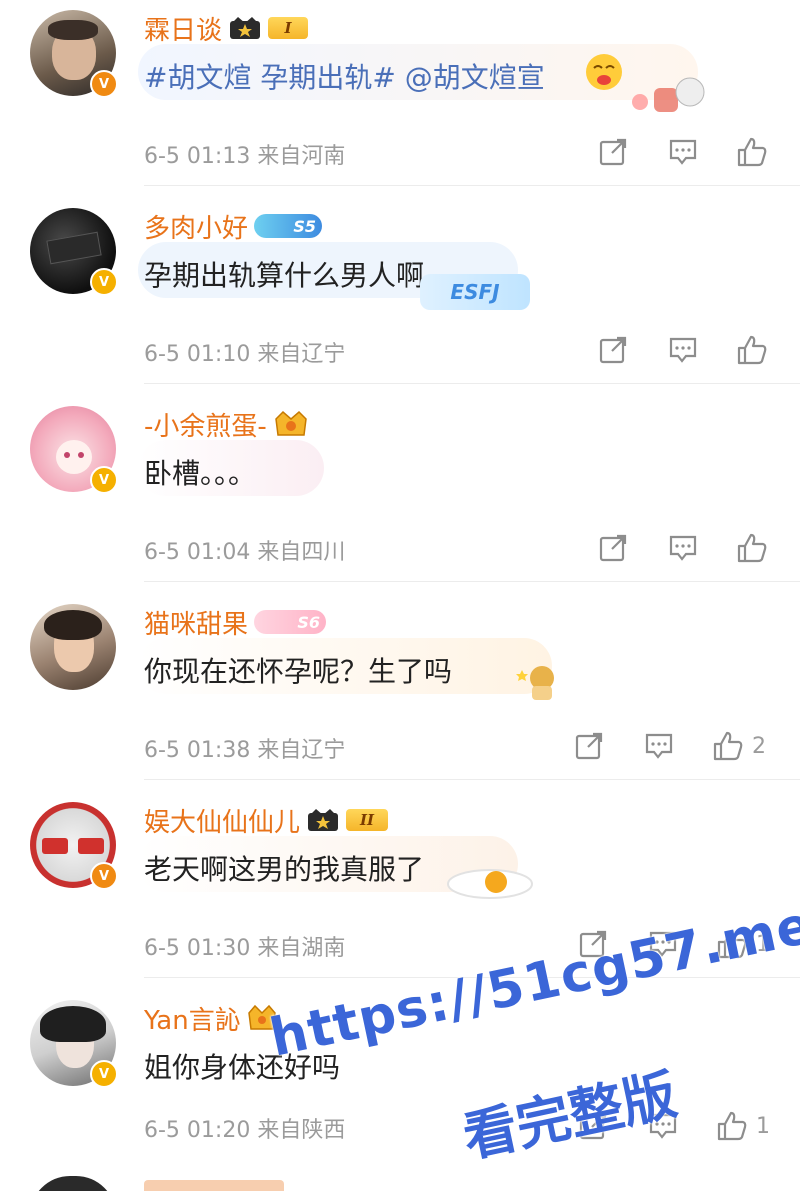  I want to click on comment-text: #胡文煊 孕期出轨# @胡文煊宣, so click(344, 77).